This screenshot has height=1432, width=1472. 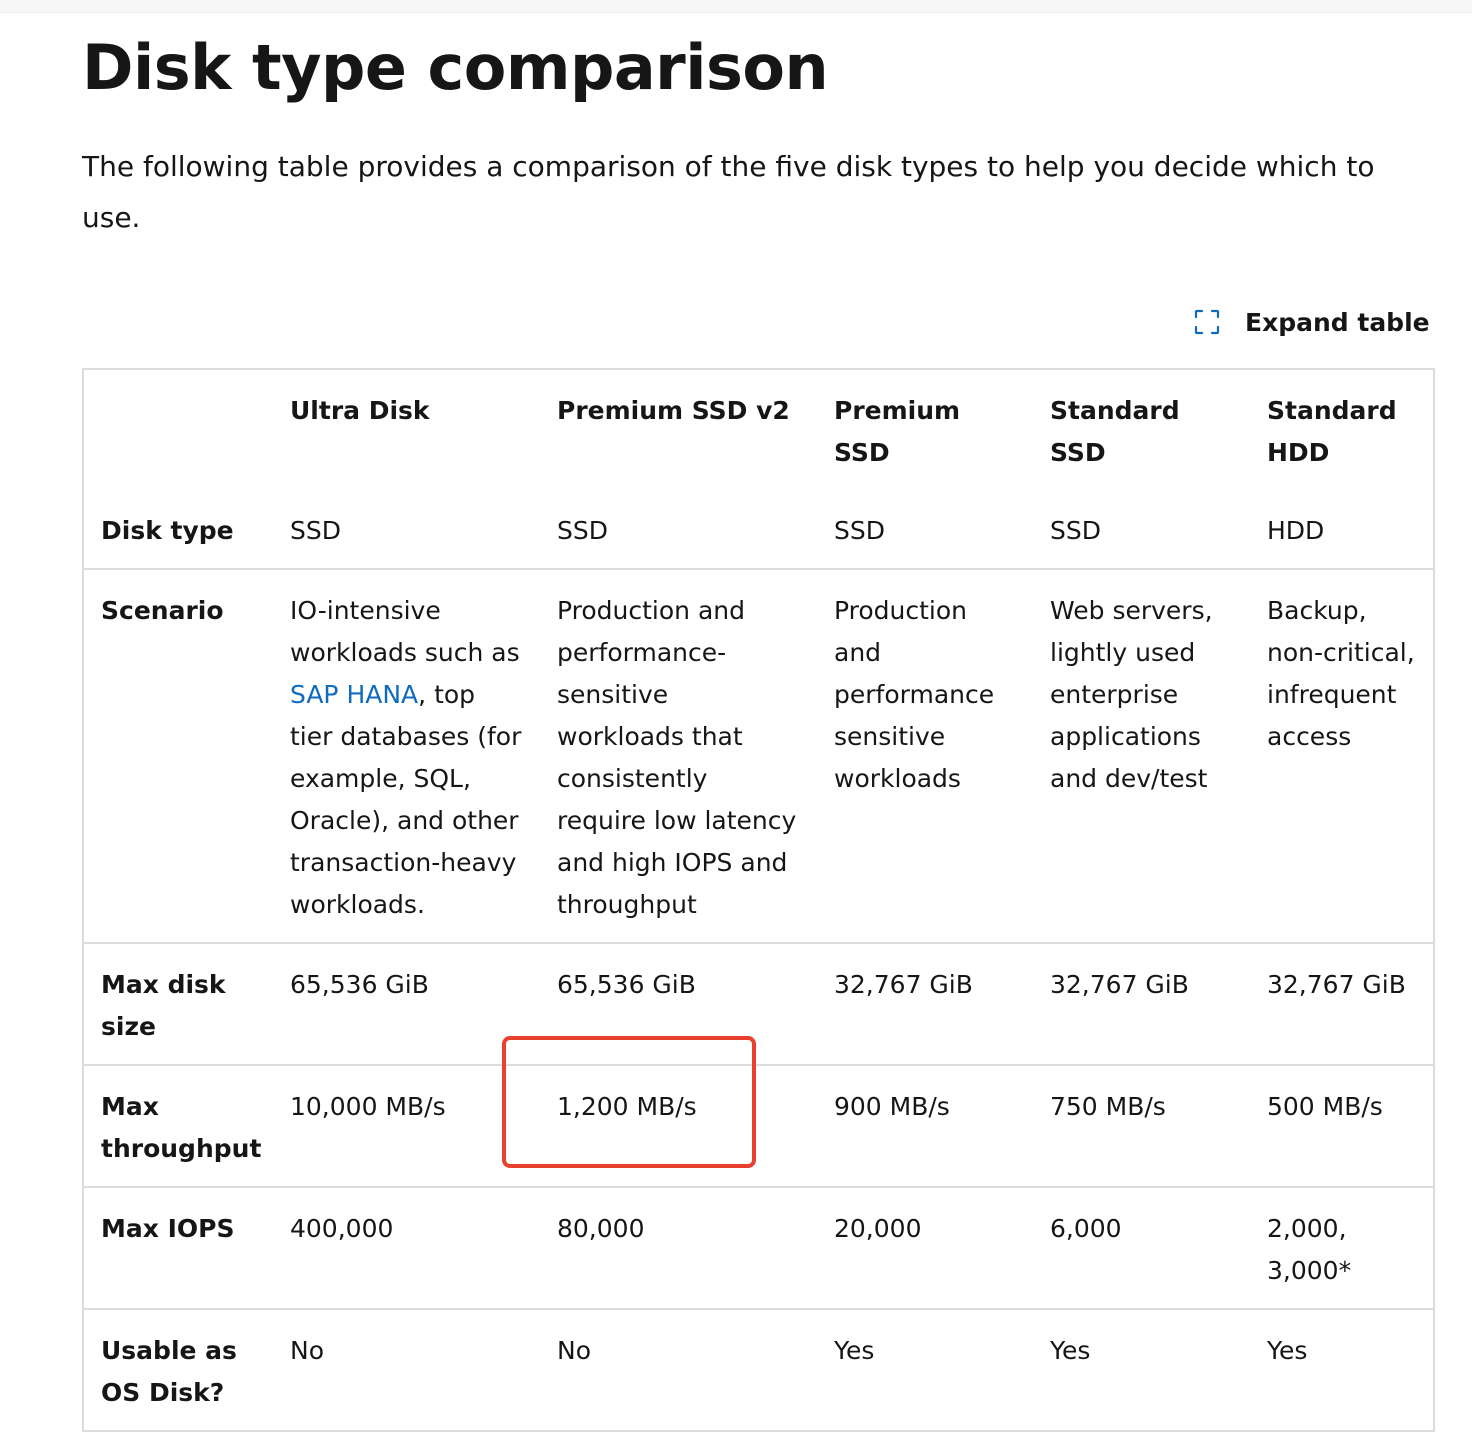 I want to click on row-label: Max throughput, so click(x=181, y=1127).